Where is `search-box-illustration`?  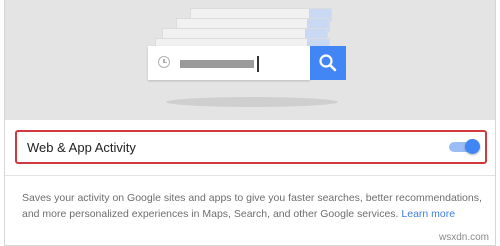
search-box-illustration is located at coordinates (229, 63).